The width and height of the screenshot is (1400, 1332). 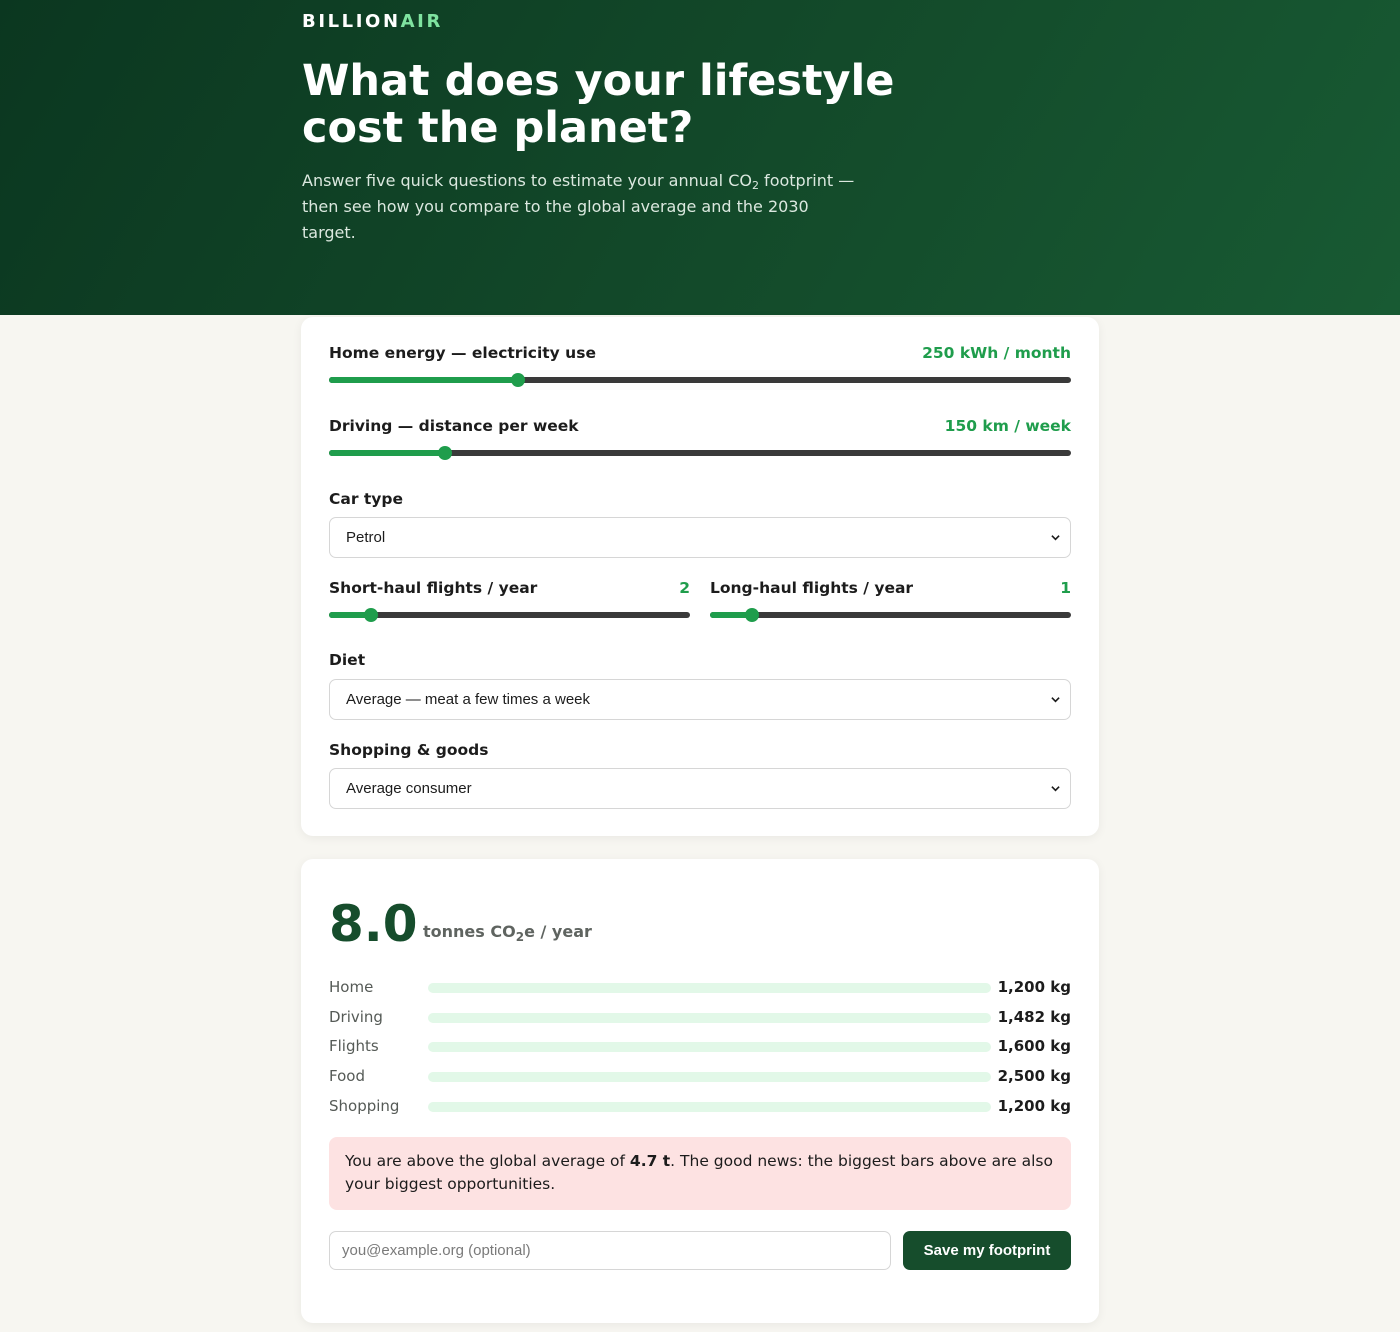 I want to click on shopping-label: Shopping & goods, so click(x=409, y=750).